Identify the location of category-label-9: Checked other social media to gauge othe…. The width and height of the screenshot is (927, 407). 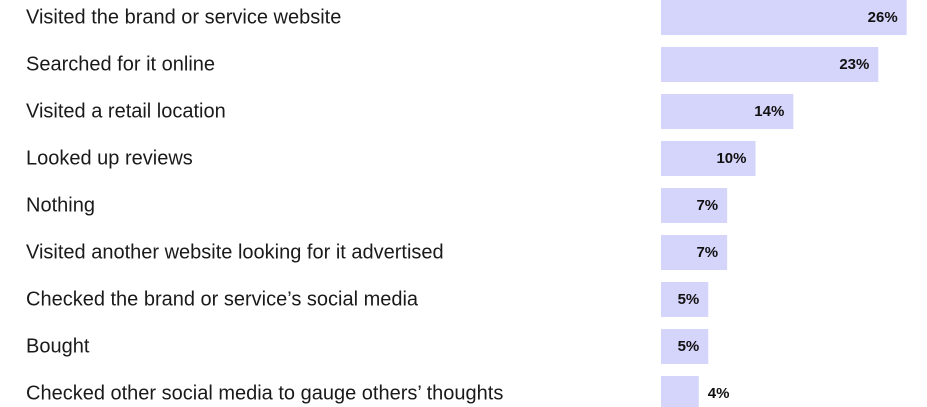
(264, 394).